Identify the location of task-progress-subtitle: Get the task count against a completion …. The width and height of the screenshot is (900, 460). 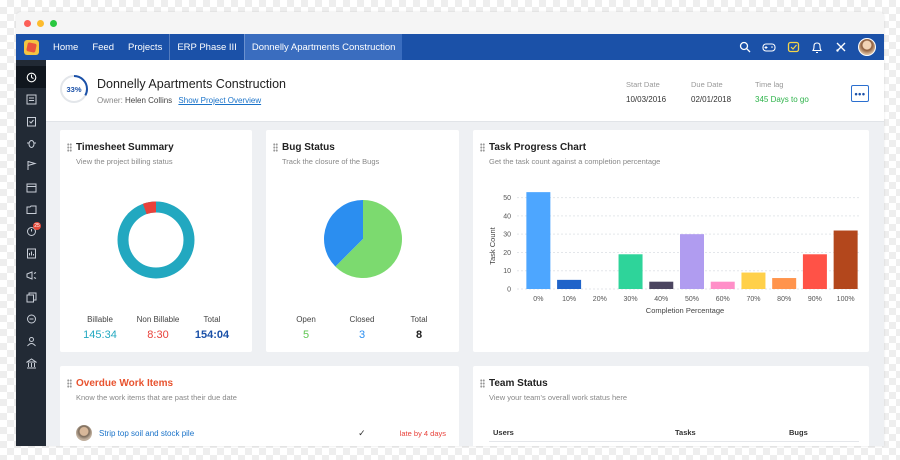
(575, 161).